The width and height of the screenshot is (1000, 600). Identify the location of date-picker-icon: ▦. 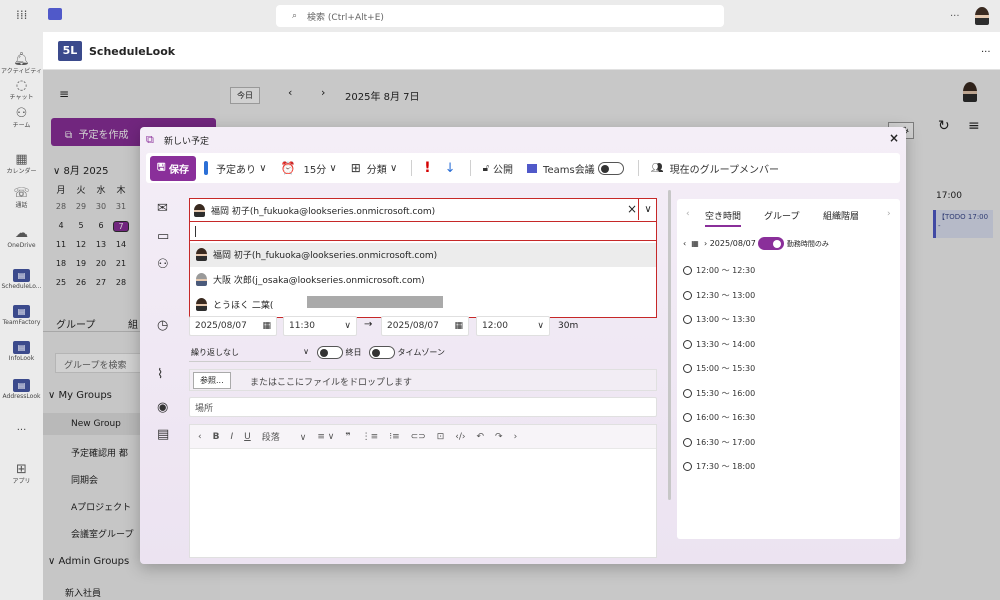
(695, 243).